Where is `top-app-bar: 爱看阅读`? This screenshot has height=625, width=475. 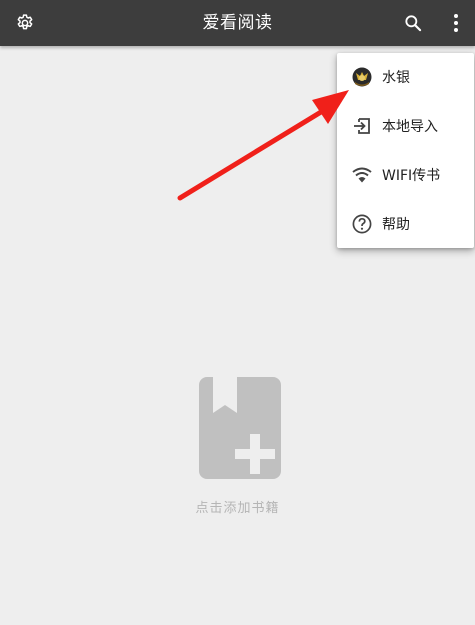 top-app-bar: 爱看阅读 is located at coordinates (237, 23).